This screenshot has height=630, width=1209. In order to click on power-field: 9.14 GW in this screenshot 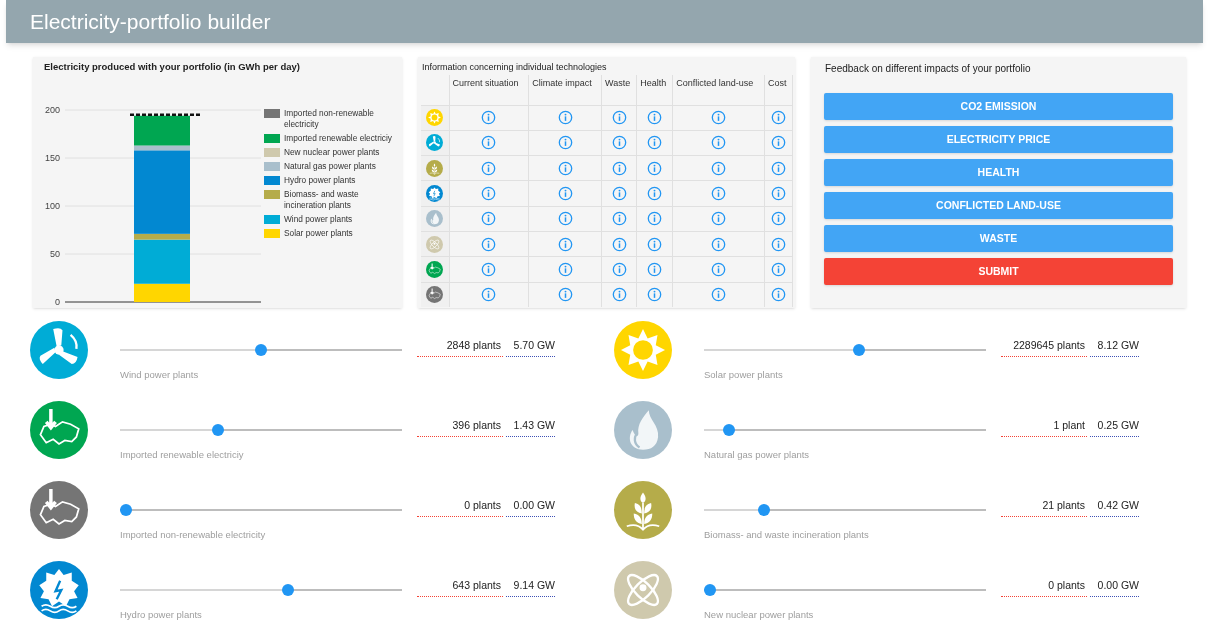, I will do `click(530, 587)`.